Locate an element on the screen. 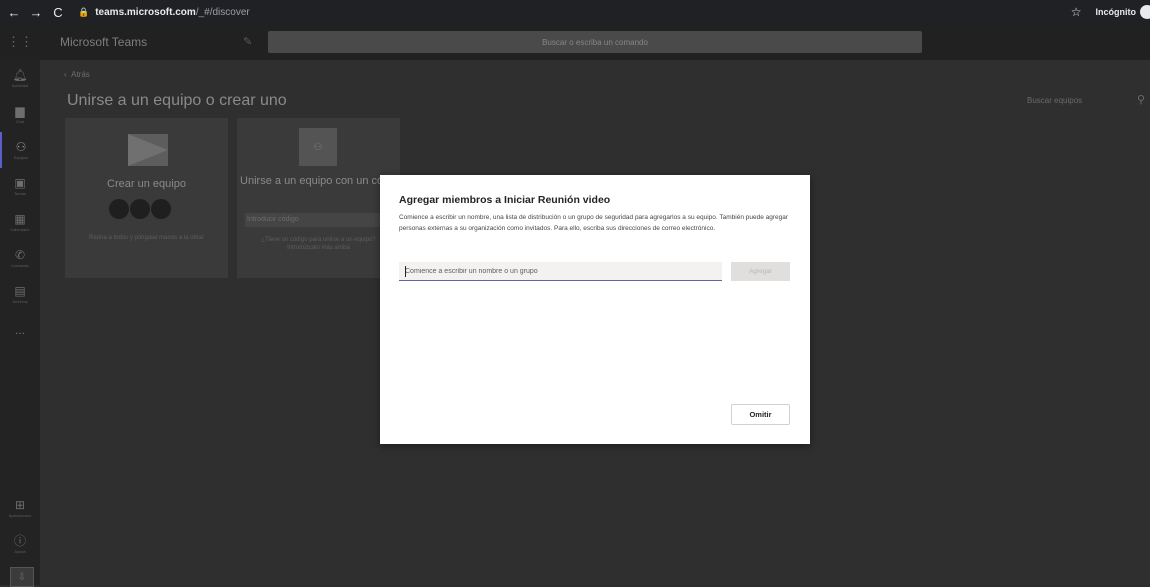 This screenshot has height=587, width=1150. rail-item-label: Calendario is located at coordinates (20, 229).